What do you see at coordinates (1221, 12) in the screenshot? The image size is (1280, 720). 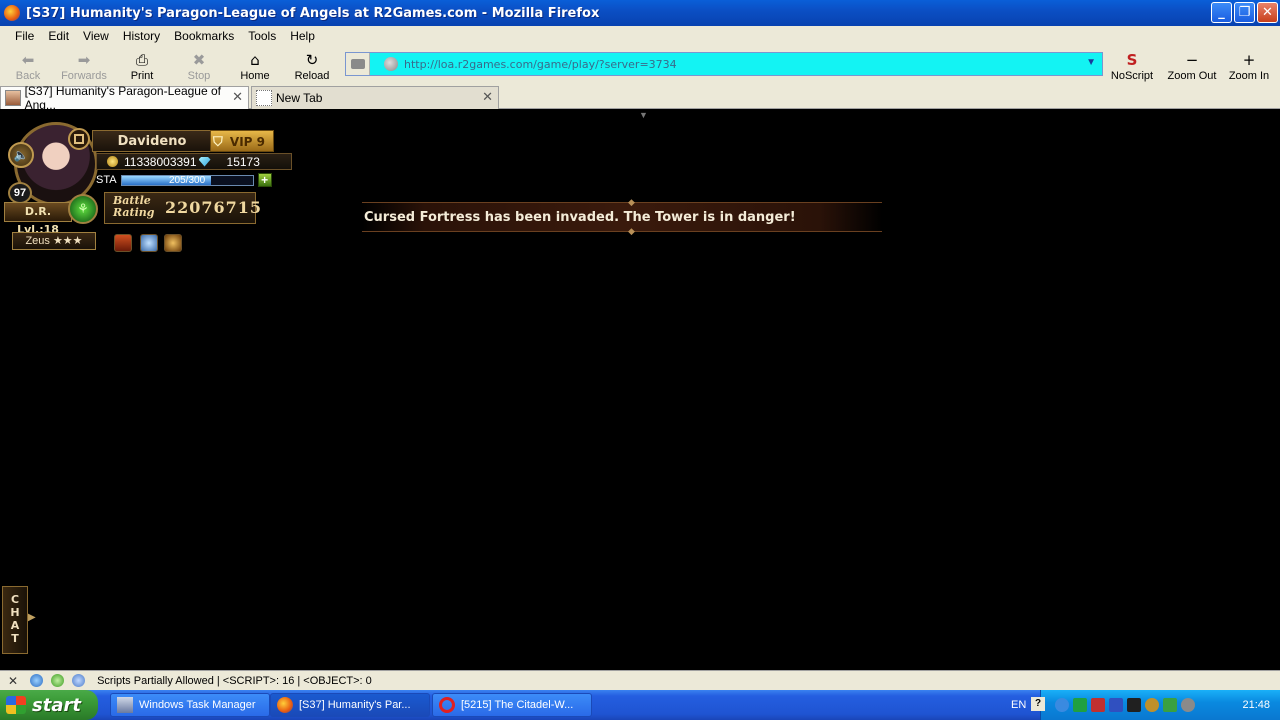 I see `minimize-button: _` at bounding box center [1221, 12].